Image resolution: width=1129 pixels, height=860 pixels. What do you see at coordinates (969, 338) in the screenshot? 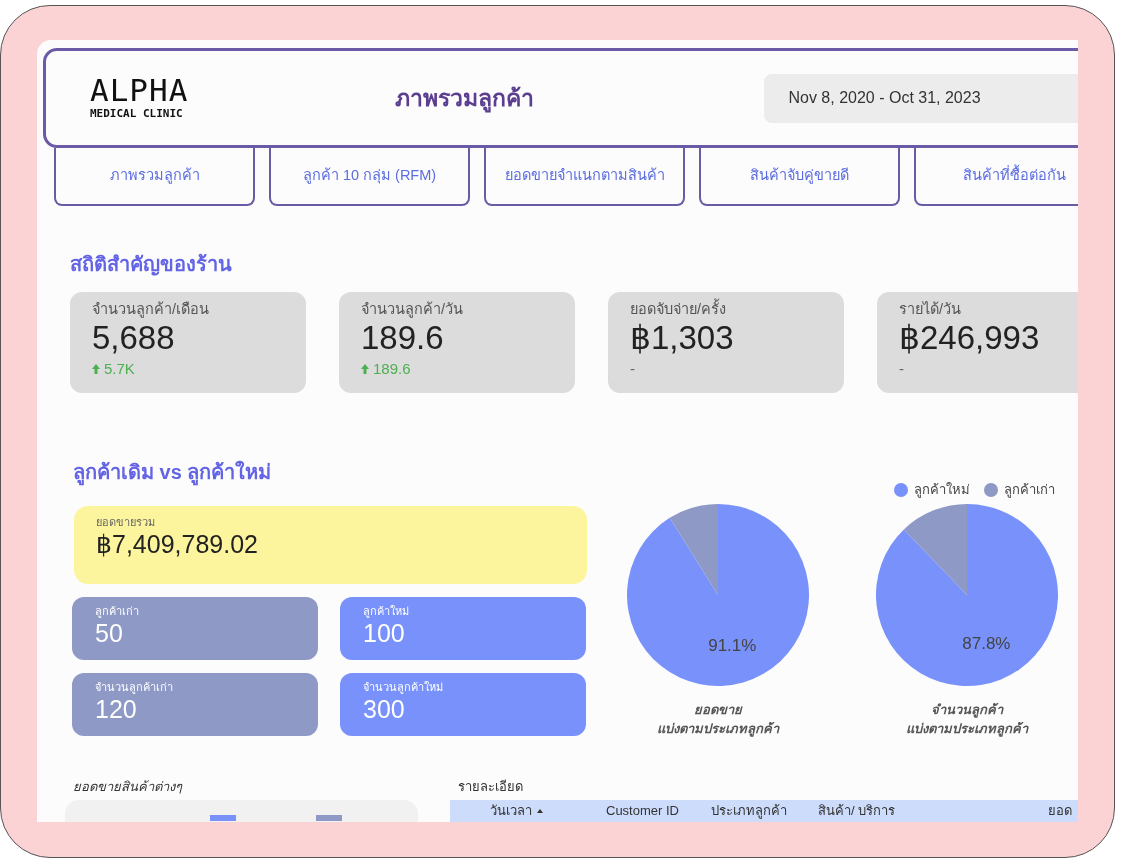
I see `stat-value: ฿246,993` at bounding box center [969, 338].